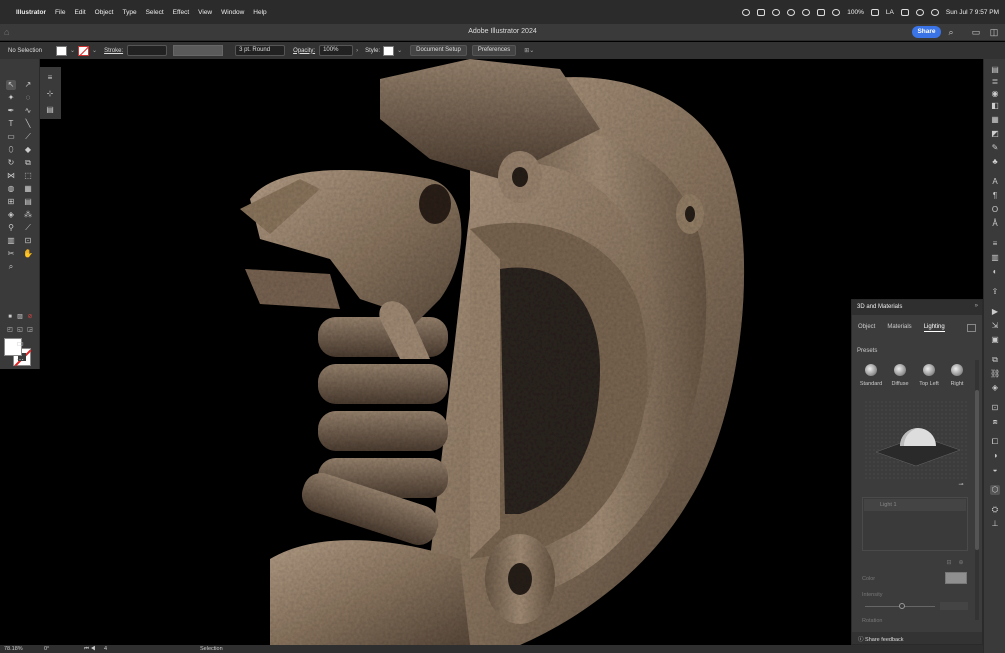 The image size is (1005, 653). Describe the element at coordinates (50, 78) in the screenshot. I see `align-icon: ≡` at that location.